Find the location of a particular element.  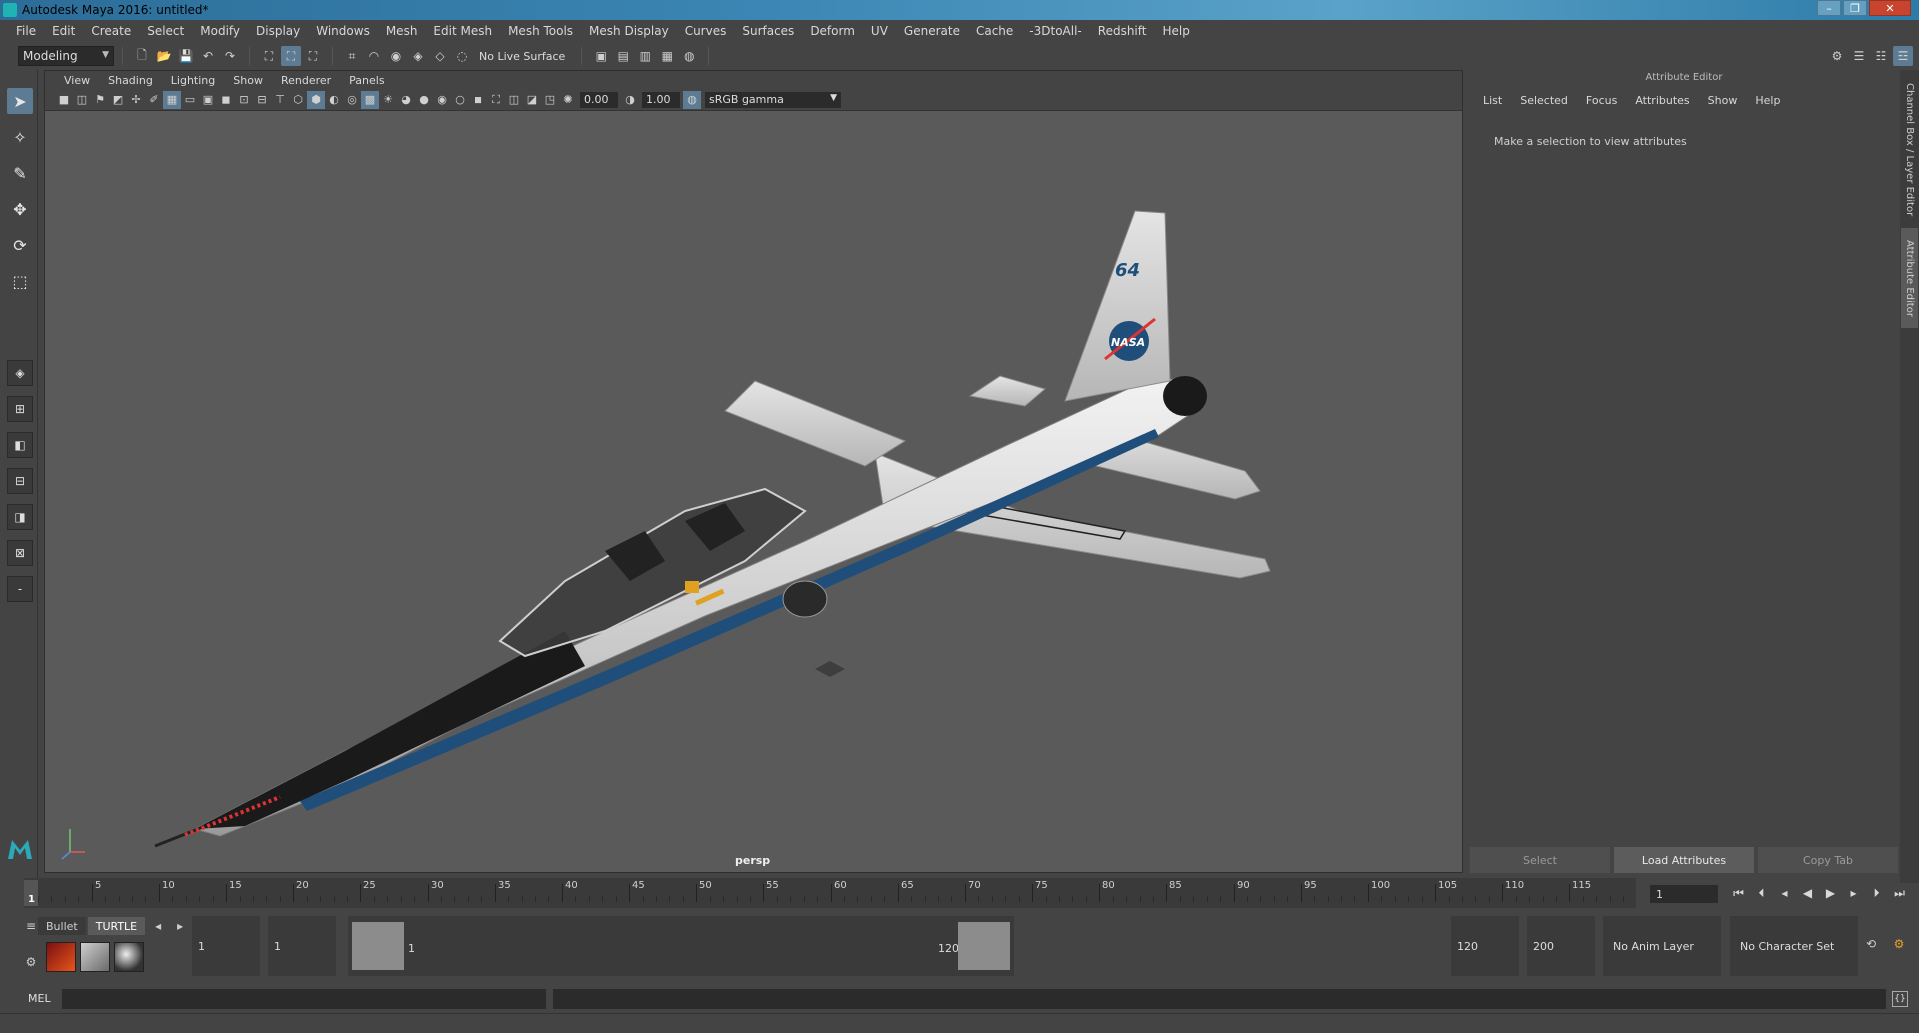

paint-select-tool-icon: ✎ is located at coordinates (20, 173).